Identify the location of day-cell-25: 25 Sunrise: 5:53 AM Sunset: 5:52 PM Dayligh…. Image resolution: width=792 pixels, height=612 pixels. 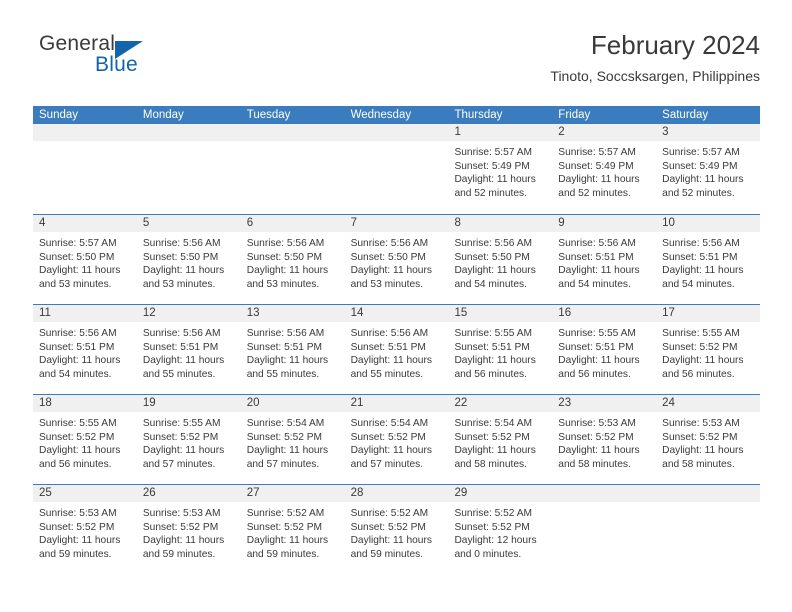
(85, 529).